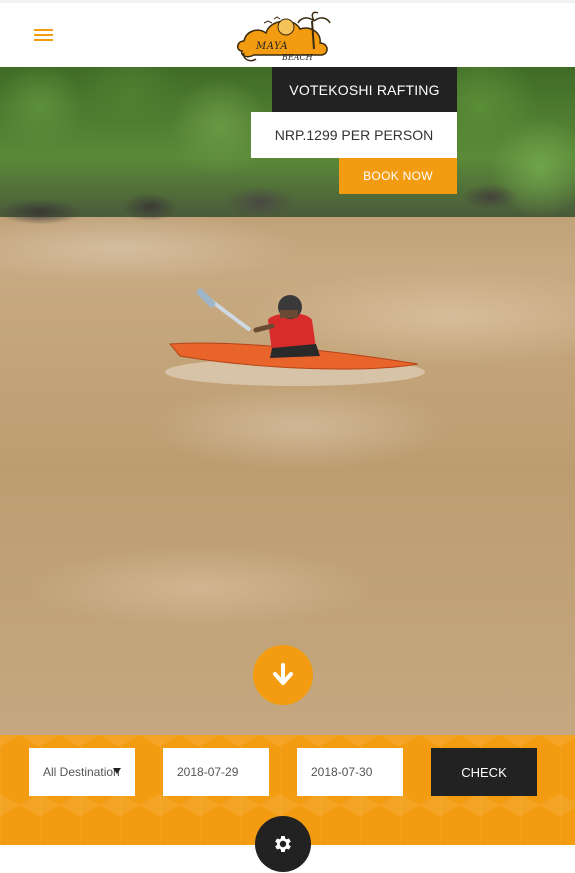 The image size is (575, 873). I want to click on checkin-date-value: 2018-07-29, so click(208, 772).